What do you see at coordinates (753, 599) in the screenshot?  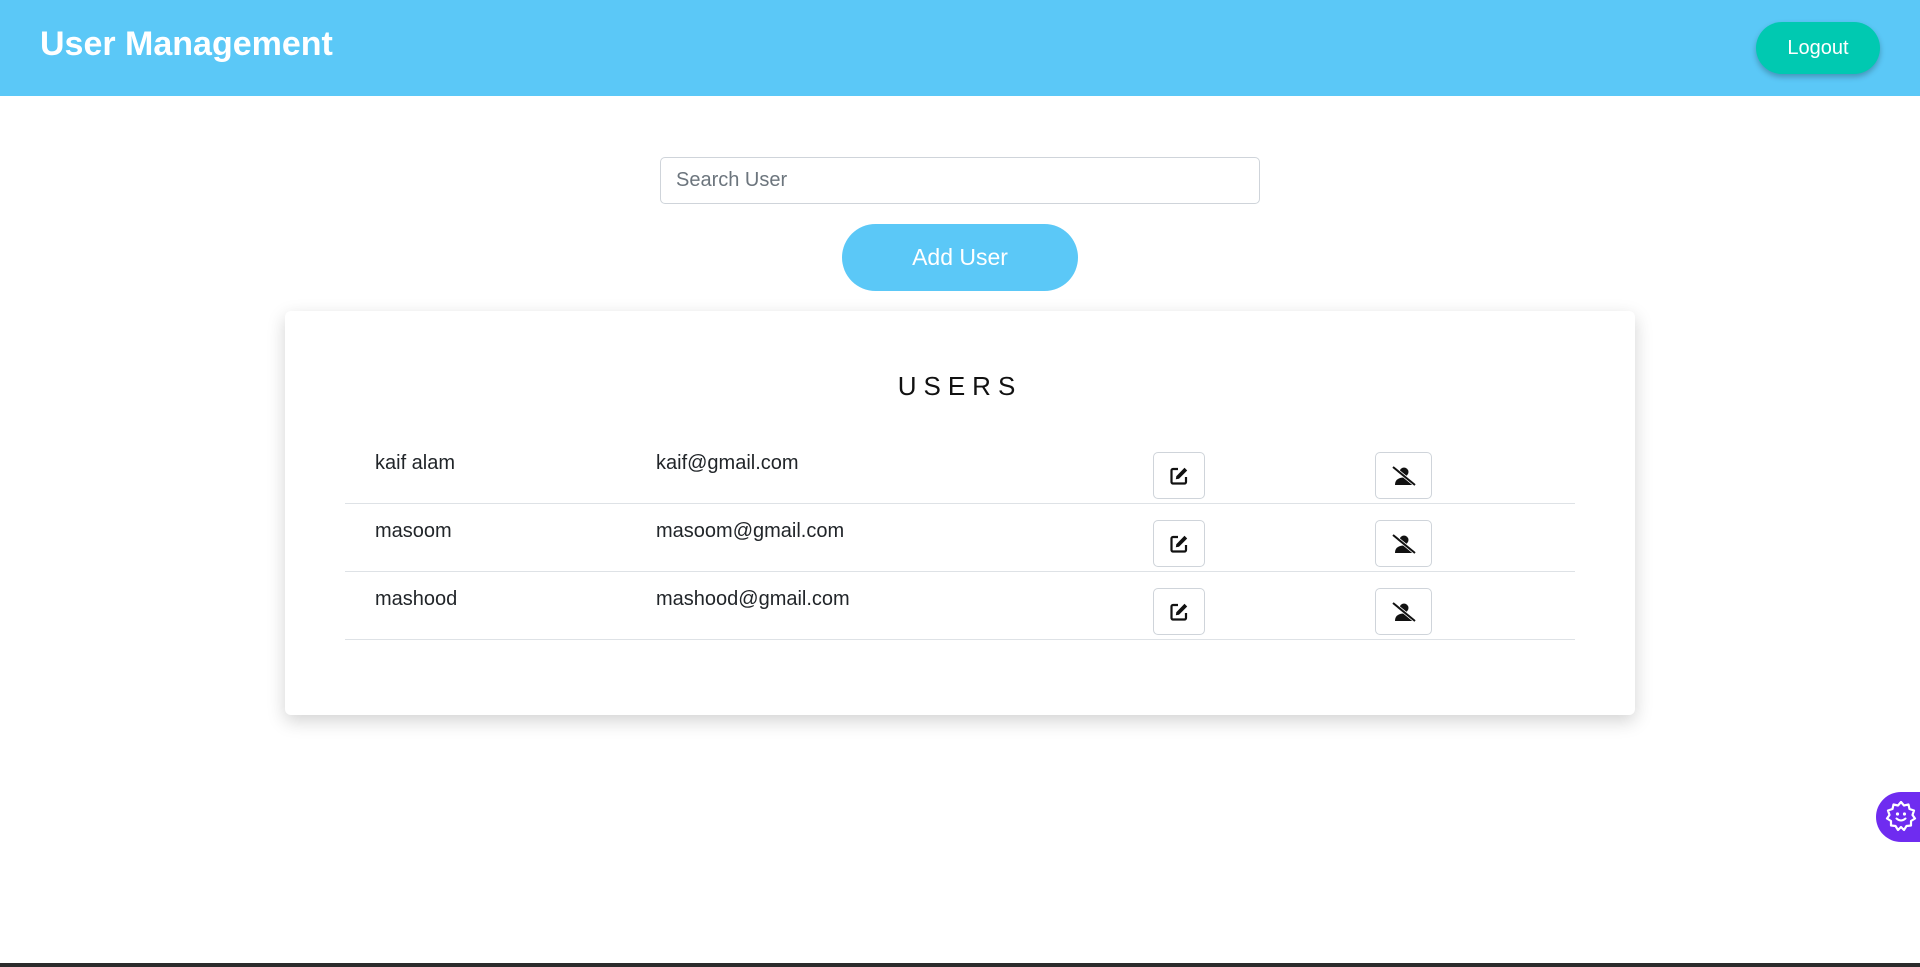 I see `user-email: mashood@gmail.com` at bounding box center [753, 599].